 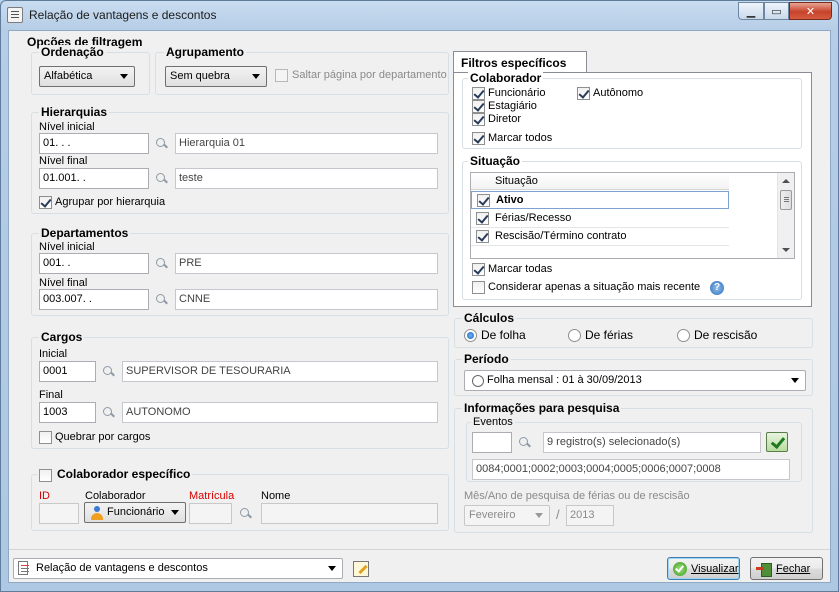 I want to click on specific-employee-title: Colaborador específico, so click(x=115, y=474).